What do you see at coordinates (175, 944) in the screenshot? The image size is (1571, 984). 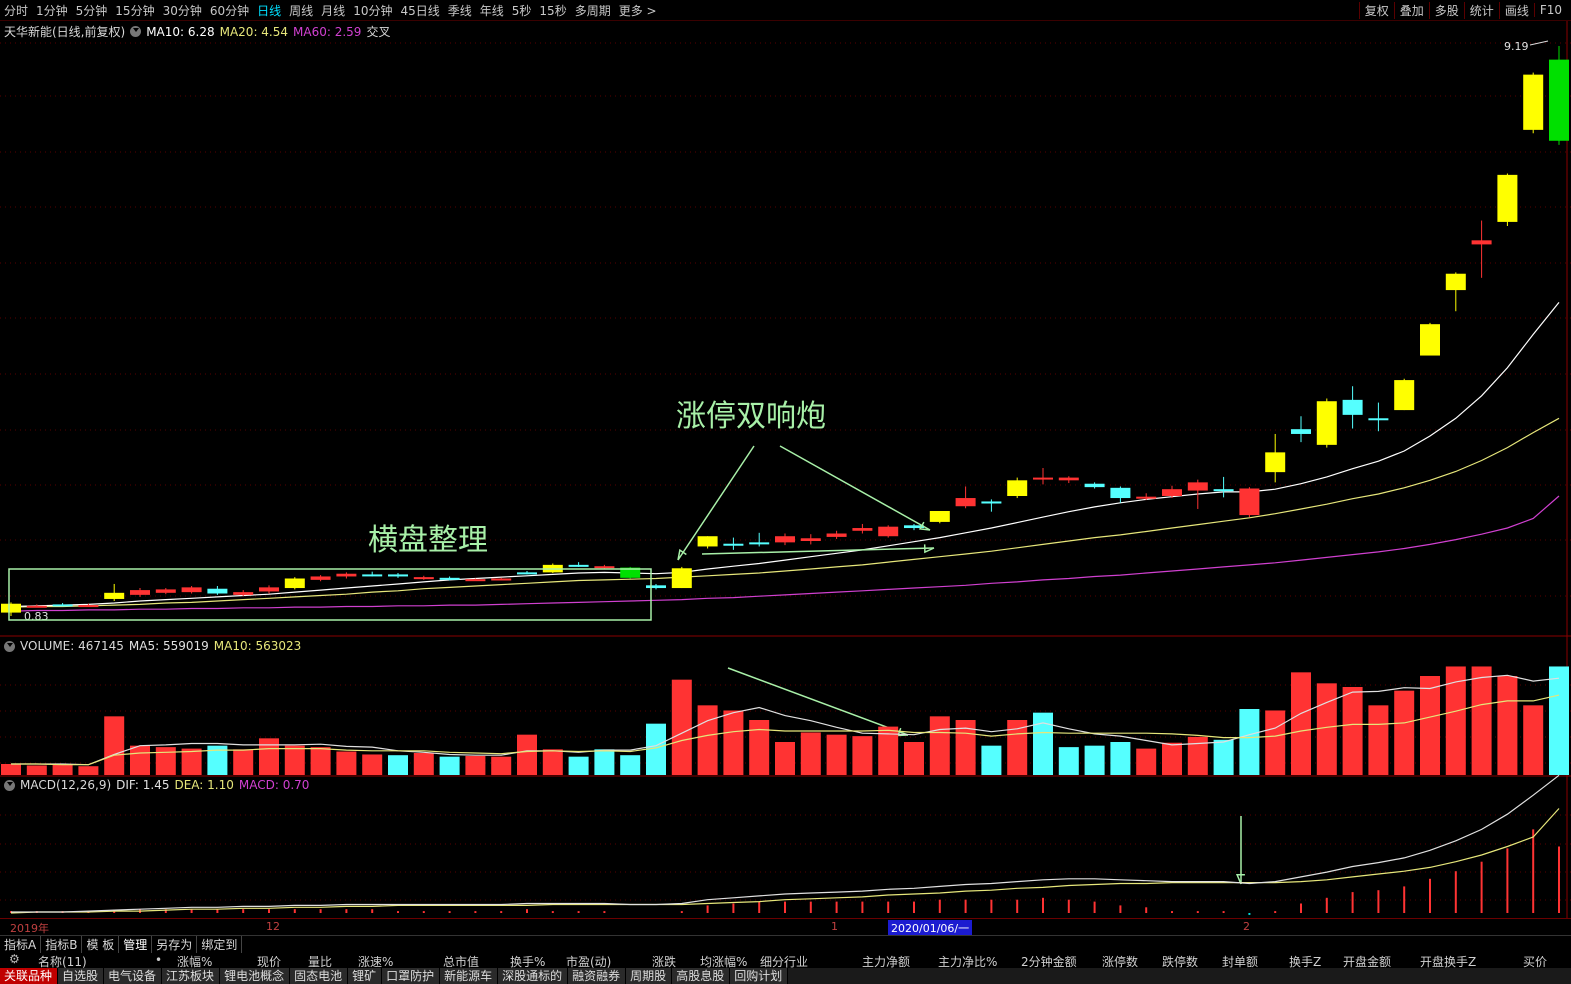 I see `indicator-button: 另存为` at bounding box center [175, 944].